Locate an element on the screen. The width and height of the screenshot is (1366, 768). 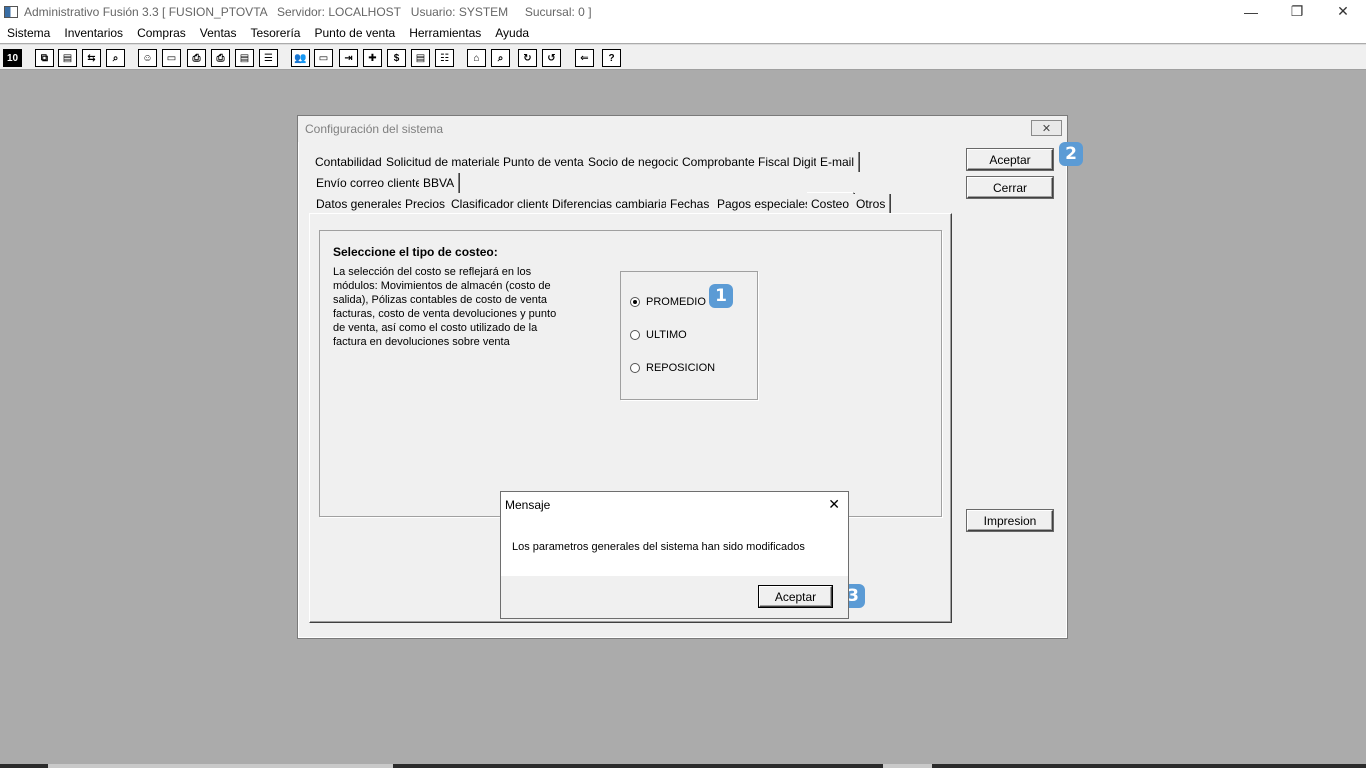
tab-comprobante-fiscal: Comprobante Fiscal Digital is located at coordinates (755, 162).